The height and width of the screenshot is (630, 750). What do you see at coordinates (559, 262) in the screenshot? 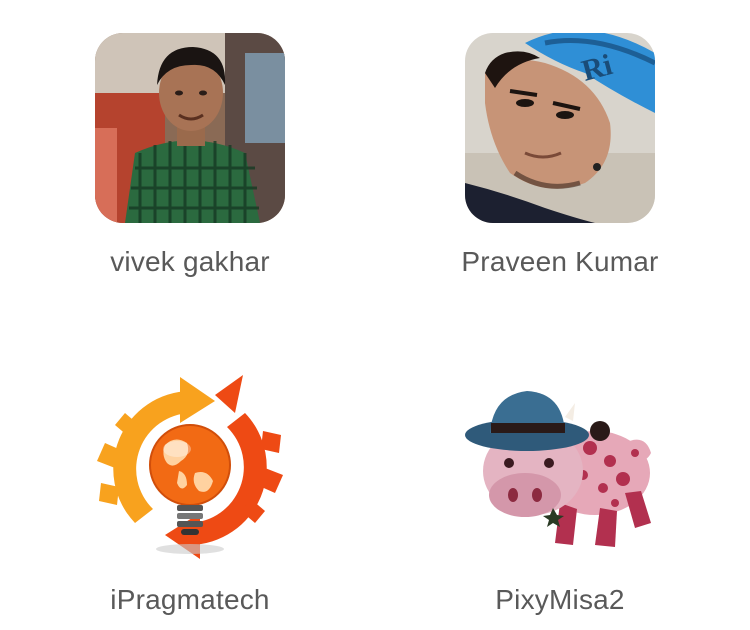
I see `user-name: Praveen Kumar` at bounding box center [559, 262].